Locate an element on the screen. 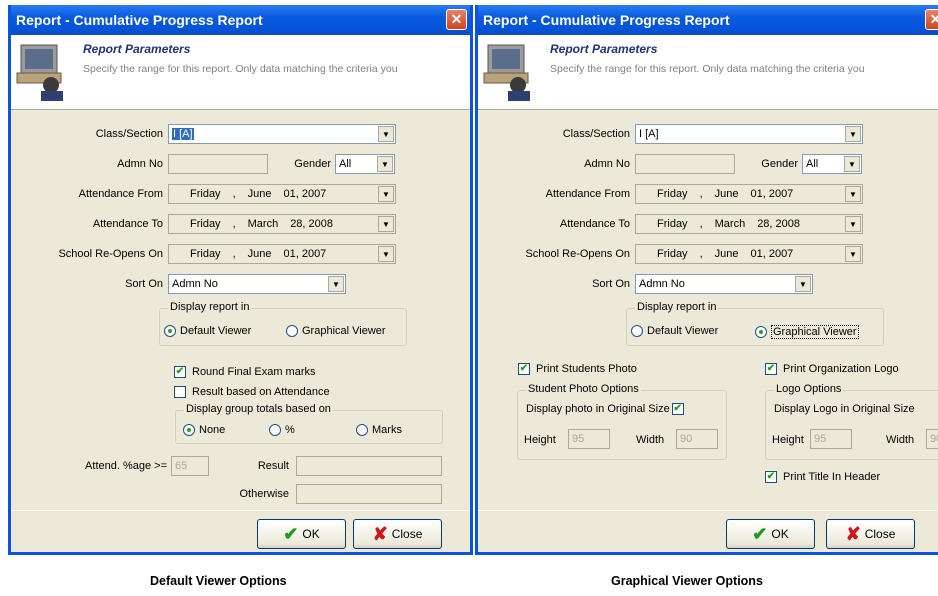 Image resolution: width=938 pixels, height=596 pixels. attend-pct-label: Attend. %age >= is located at coordinates (126, 466).